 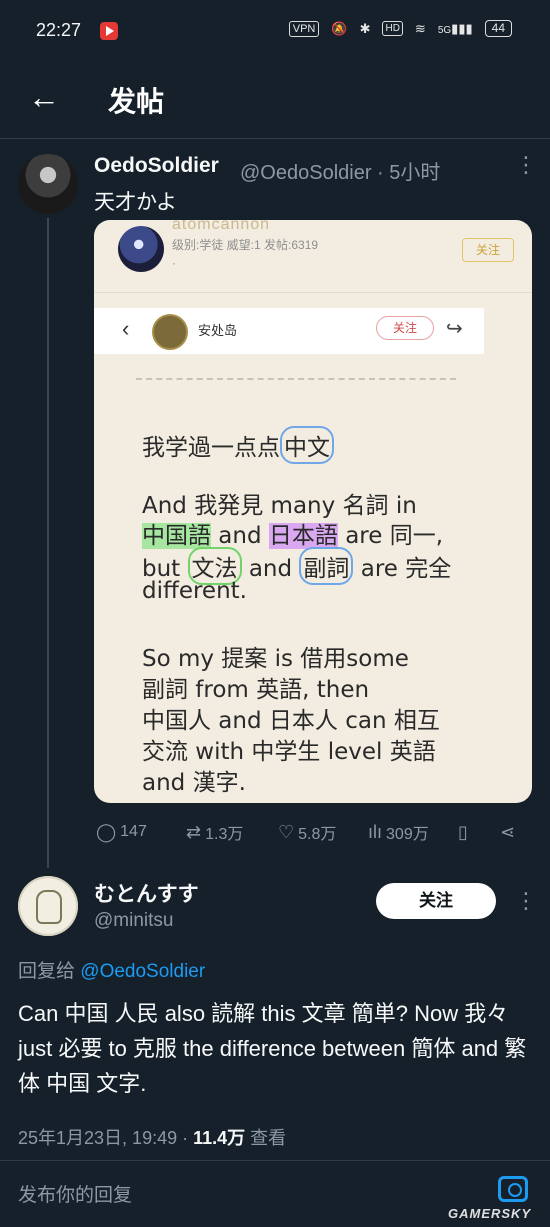 I want to click on reply-author-name: むとんすす, so click(x=146, y=893).